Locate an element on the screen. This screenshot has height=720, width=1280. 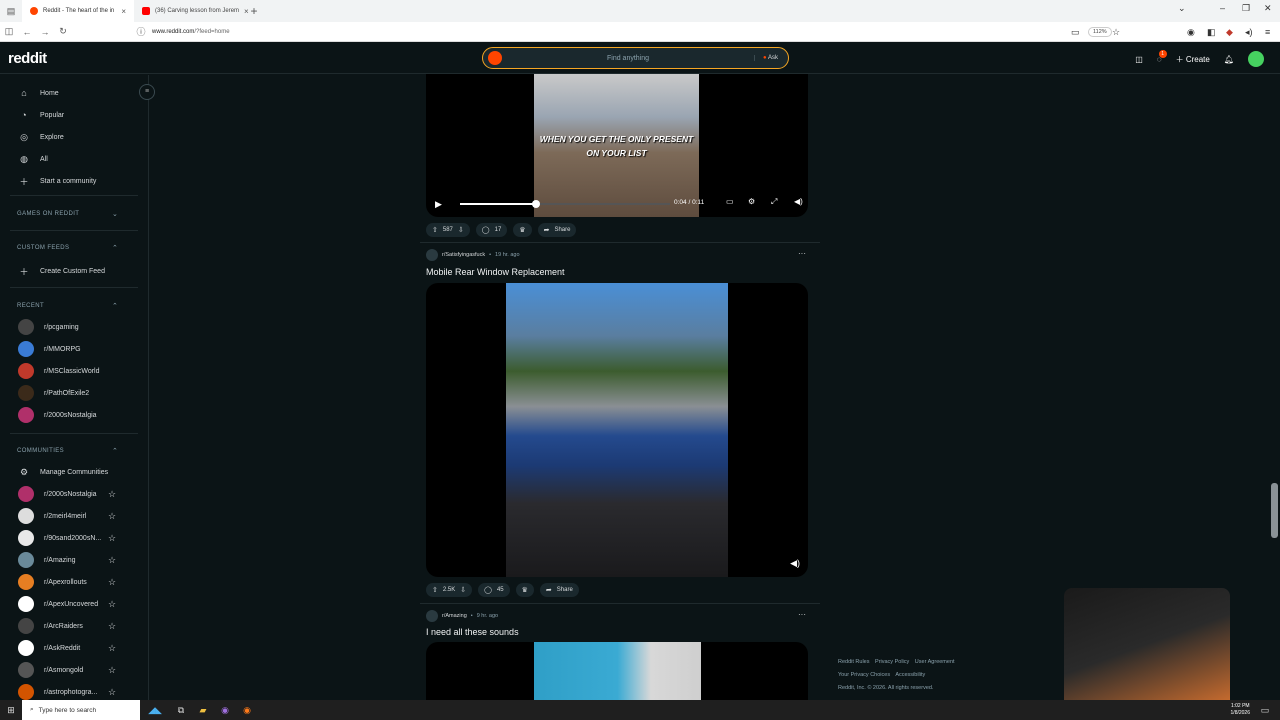
footer-link: User Agreement is located at coordinates (935, 662).